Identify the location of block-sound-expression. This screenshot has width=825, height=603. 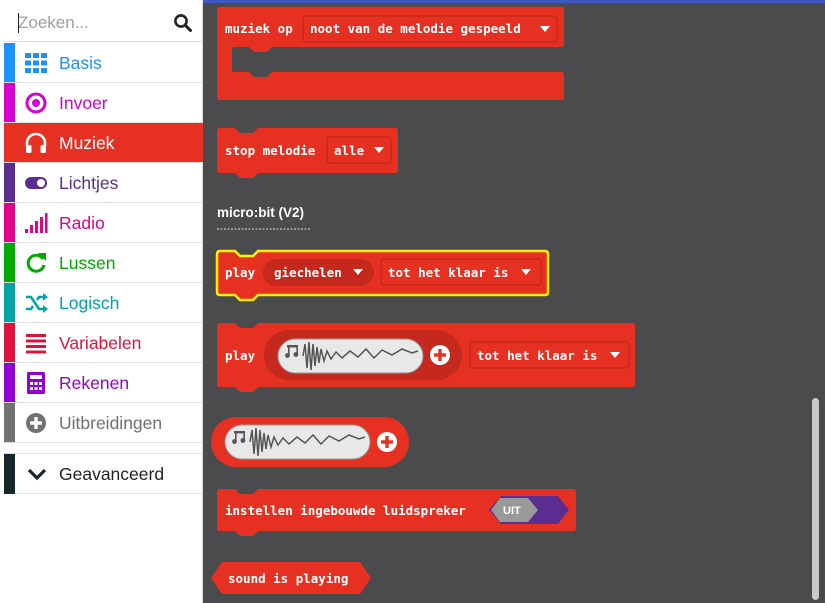
(310, 442).